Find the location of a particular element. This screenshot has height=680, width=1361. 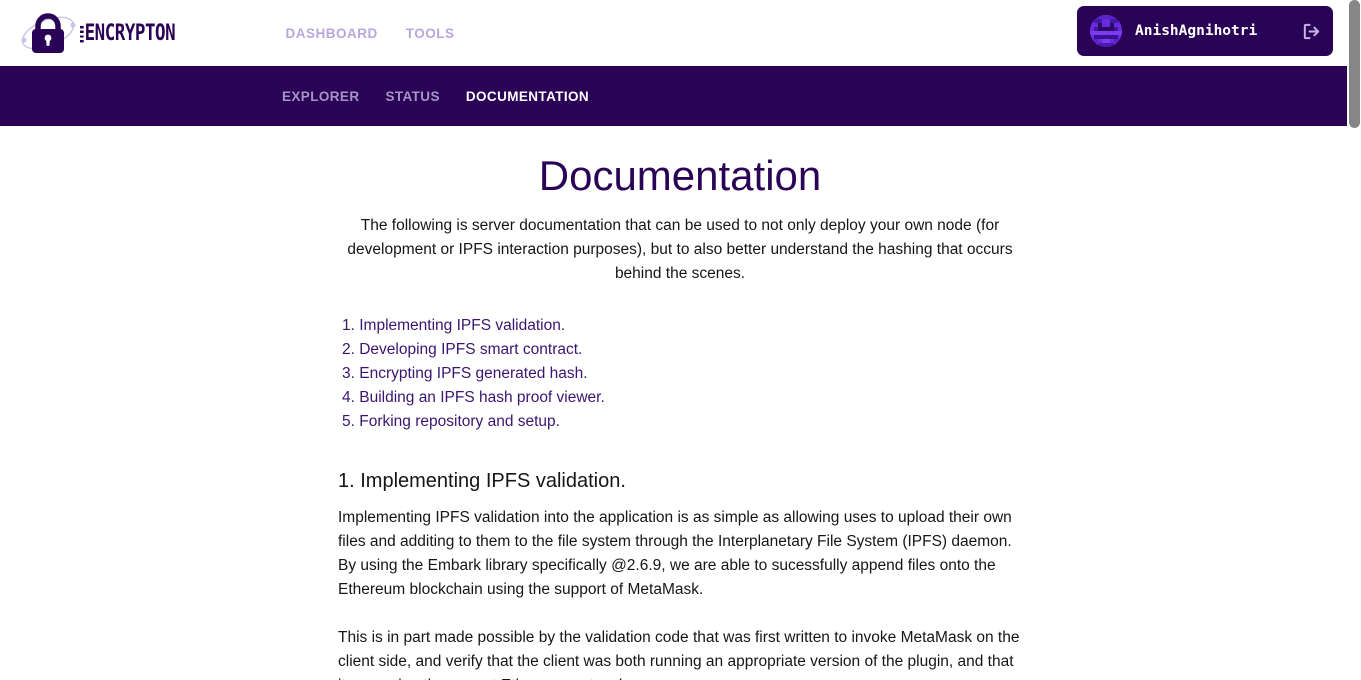

page-title: Documentation is located at coordinates (680, 175).